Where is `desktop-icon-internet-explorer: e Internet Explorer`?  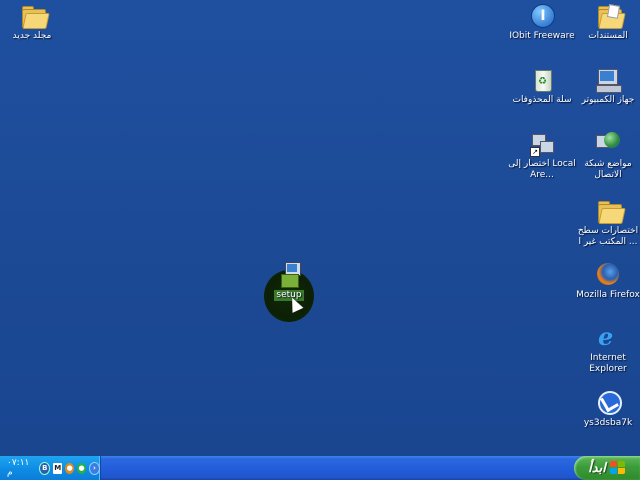
desktop-icon-internet-explorer: e Internet Explorer is located at coordinates (607, 350).